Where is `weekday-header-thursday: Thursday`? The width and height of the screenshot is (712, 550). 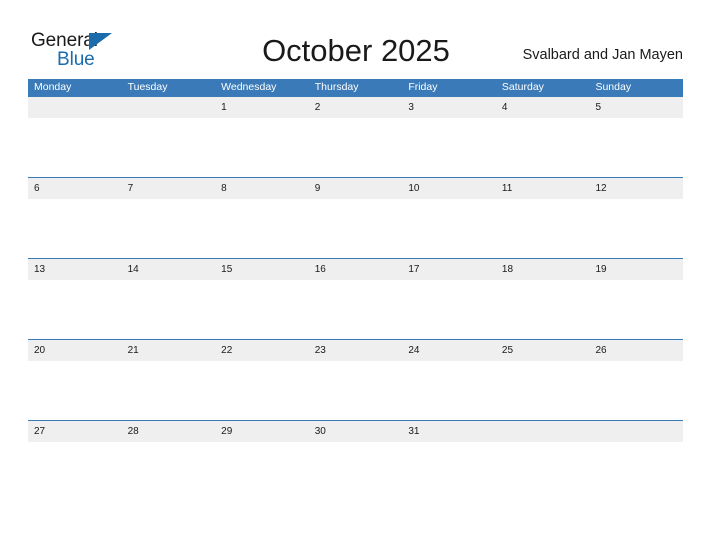
weekday-header-thursday: Thursday is located at coordinates (336, 87).